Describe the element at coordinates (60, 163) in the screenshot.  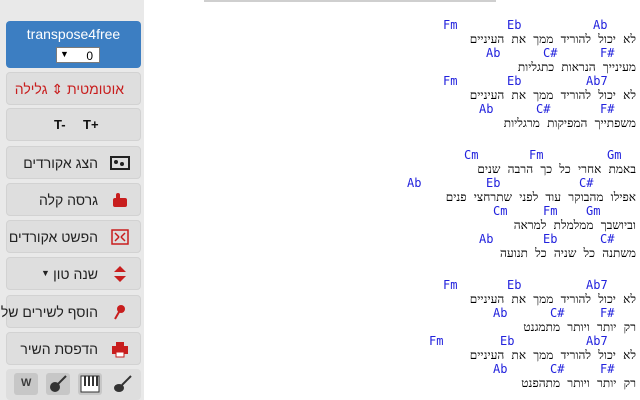
I see `show-chords-label: הצג אקורדים` at that location.